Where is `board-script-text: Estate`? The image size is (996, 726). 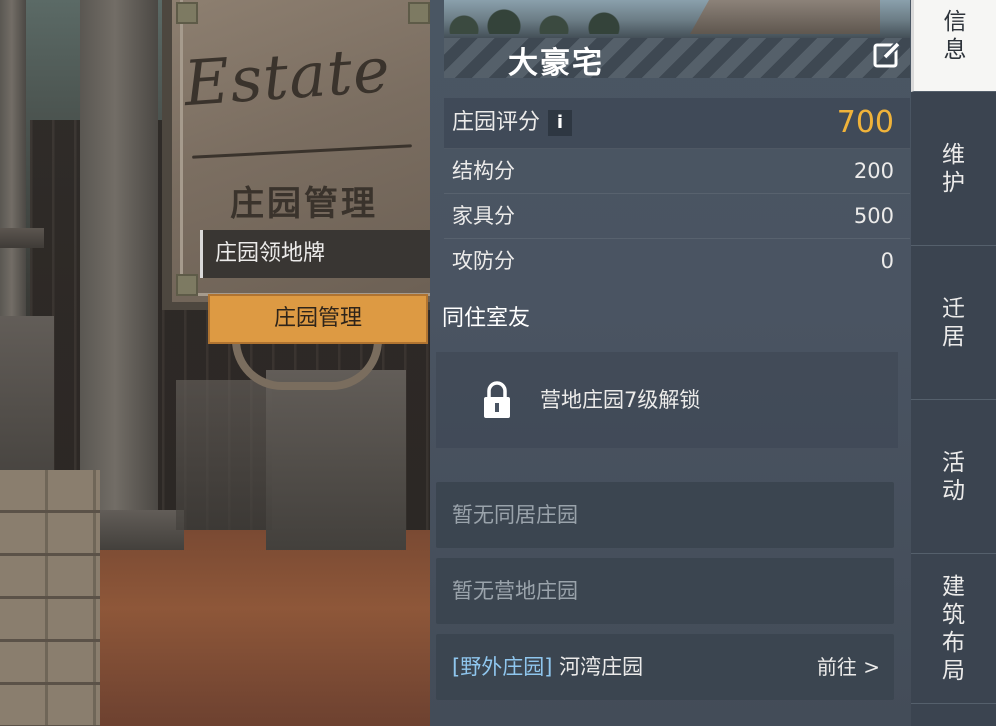
board-script-text: Estate is located at coordinates (287, 76).